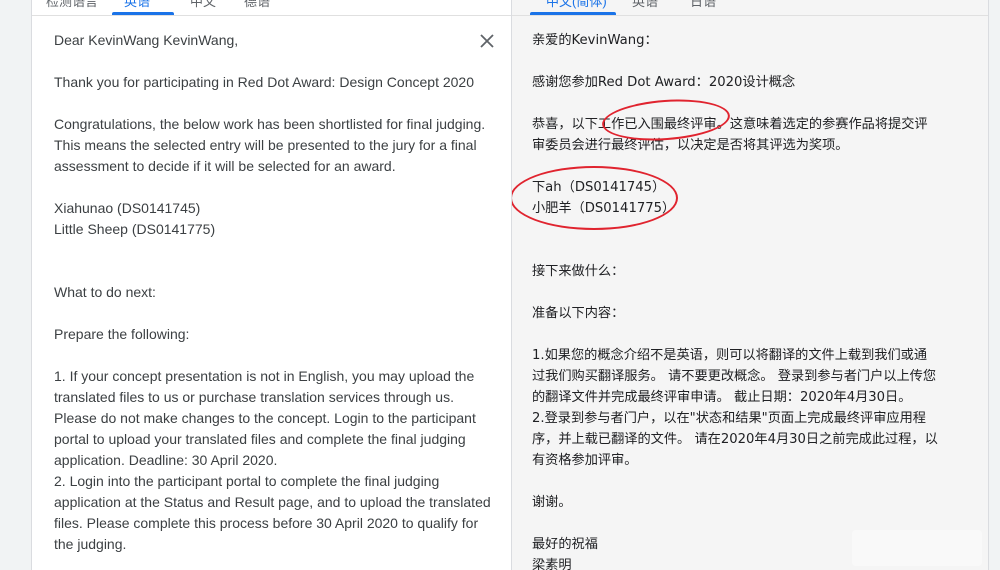 The height and width of the screenshot is (570, 1000). Describe the element at coordinates (552, 502) in the screenshot. I see `translation-thanks-short: 谢谢。` at that location.